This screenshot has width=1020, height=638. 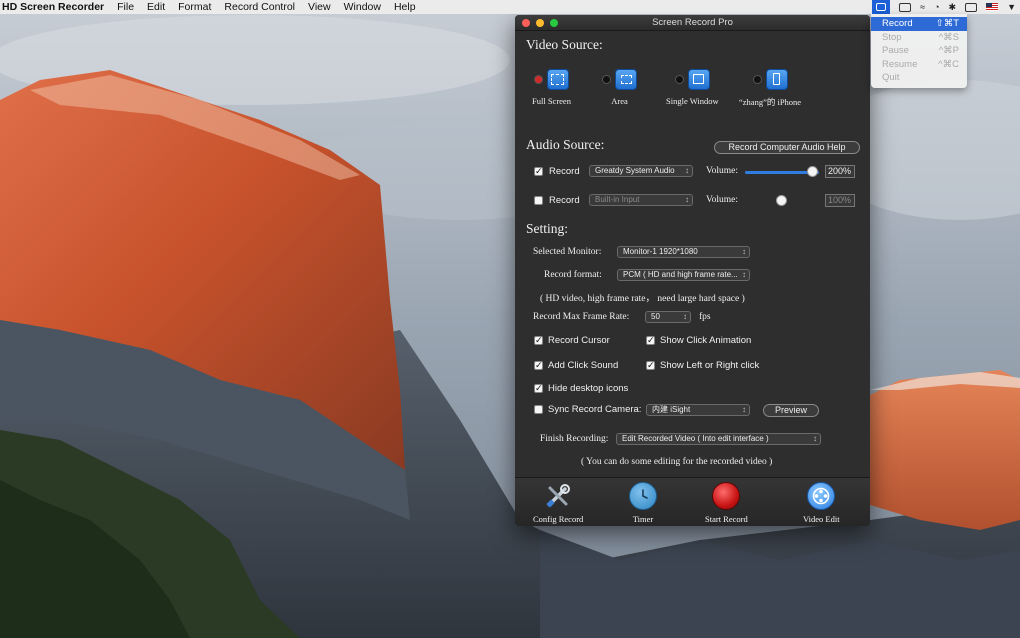 What do you see at coordinates (944, 7) in the screenshot?
I see `status-area: ≈ ◔ ✱ ▼` at bounding box center [944, 7].